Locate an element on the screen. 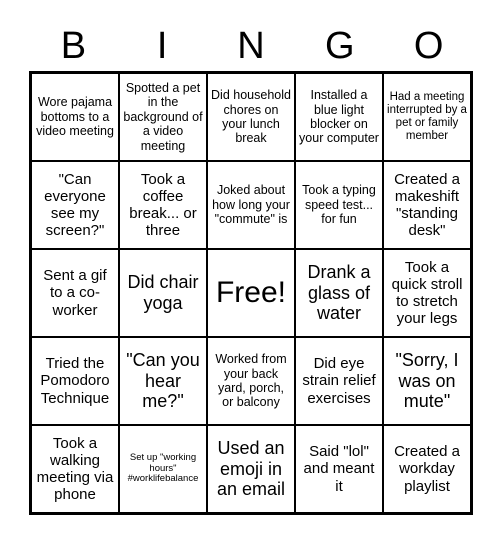  cell-text: "Sorry, I was on mute" is located at coordinates (427, 380).